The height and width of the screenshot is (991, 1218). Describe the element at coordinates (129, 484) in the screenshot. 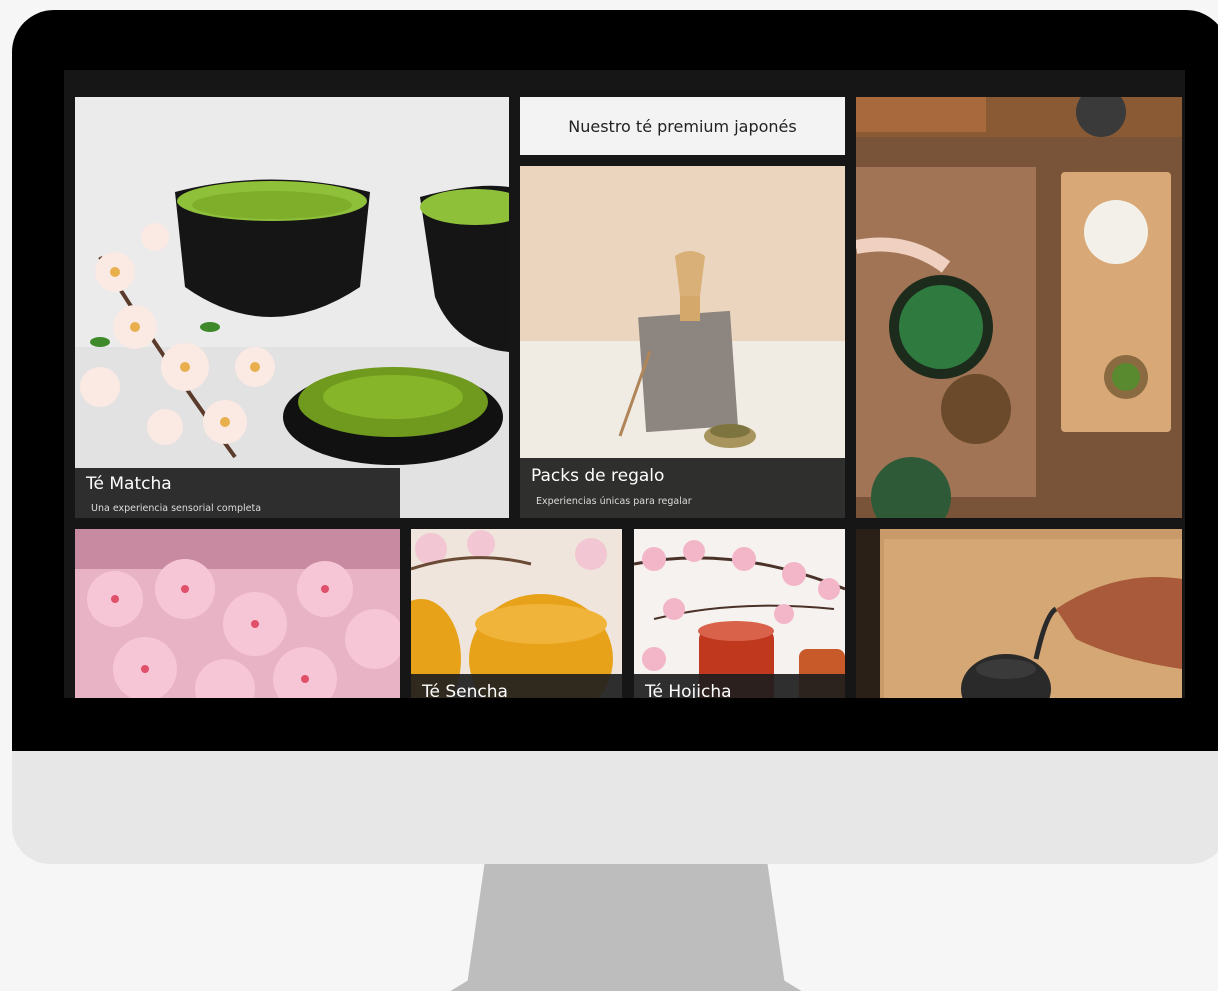

I see `matcha-title: Té Matcha` at that location.